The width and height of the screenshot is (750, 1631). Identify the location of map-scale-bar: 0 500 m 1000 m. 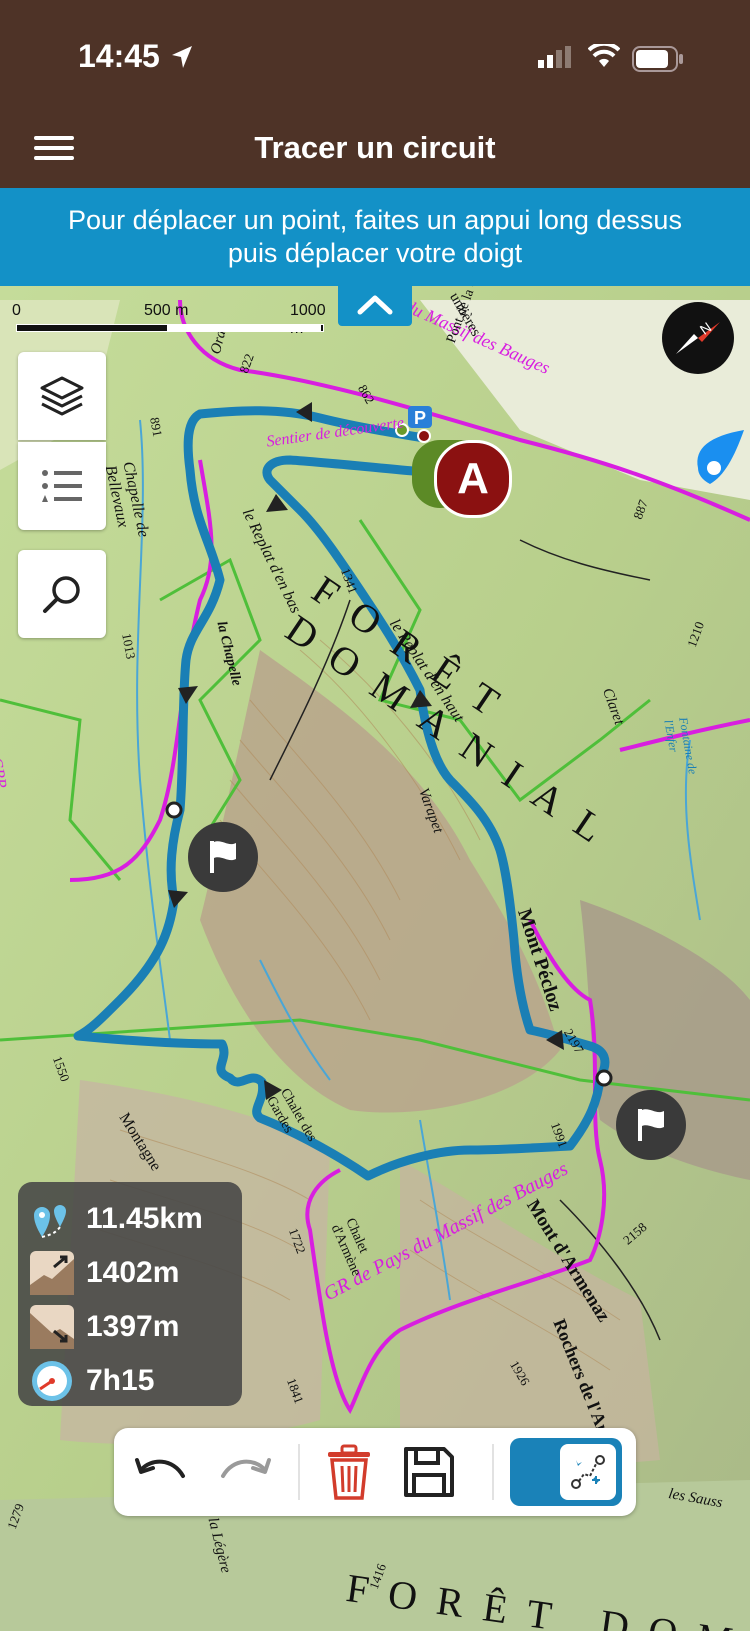
(172, 322).